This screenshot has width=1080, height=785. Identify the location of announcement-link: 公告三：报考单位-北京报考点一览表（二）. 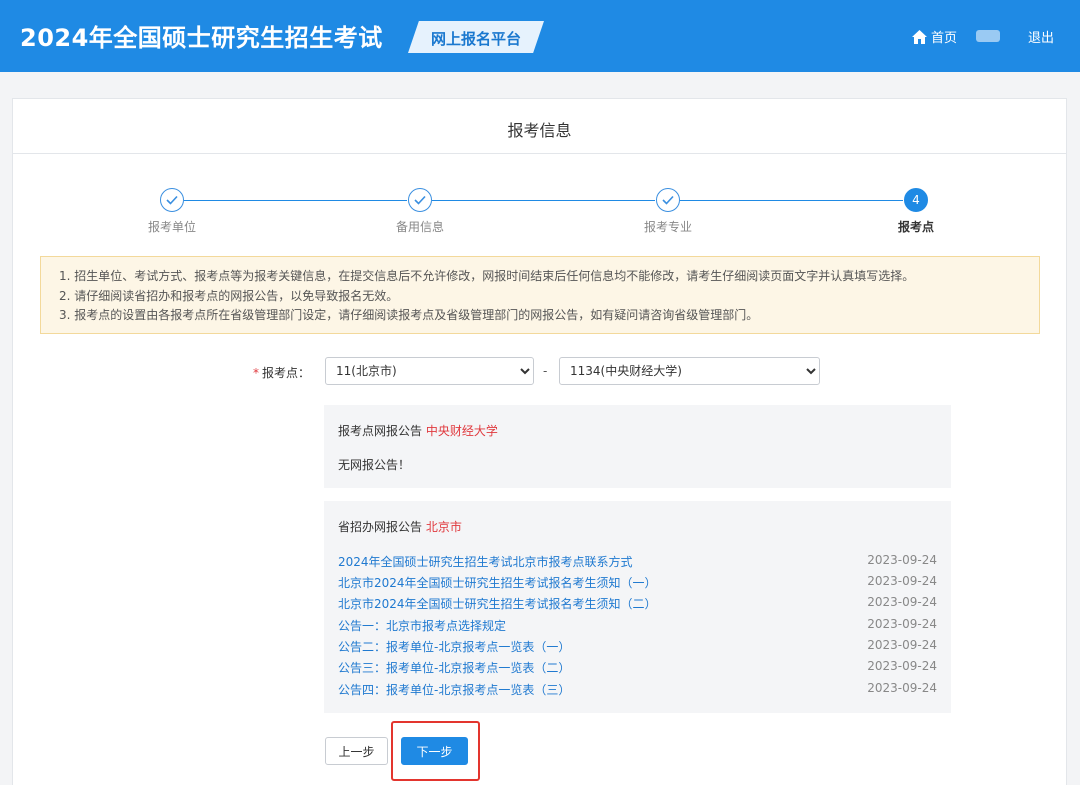
(454, 667).